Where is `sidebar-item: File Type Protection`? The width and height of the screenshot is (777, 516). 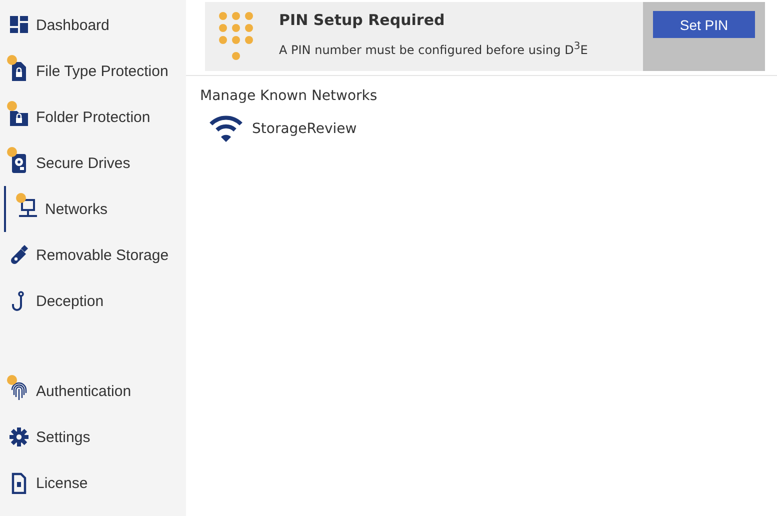
sidebar-item: File Type Protection is located at coordinates (93, 71).